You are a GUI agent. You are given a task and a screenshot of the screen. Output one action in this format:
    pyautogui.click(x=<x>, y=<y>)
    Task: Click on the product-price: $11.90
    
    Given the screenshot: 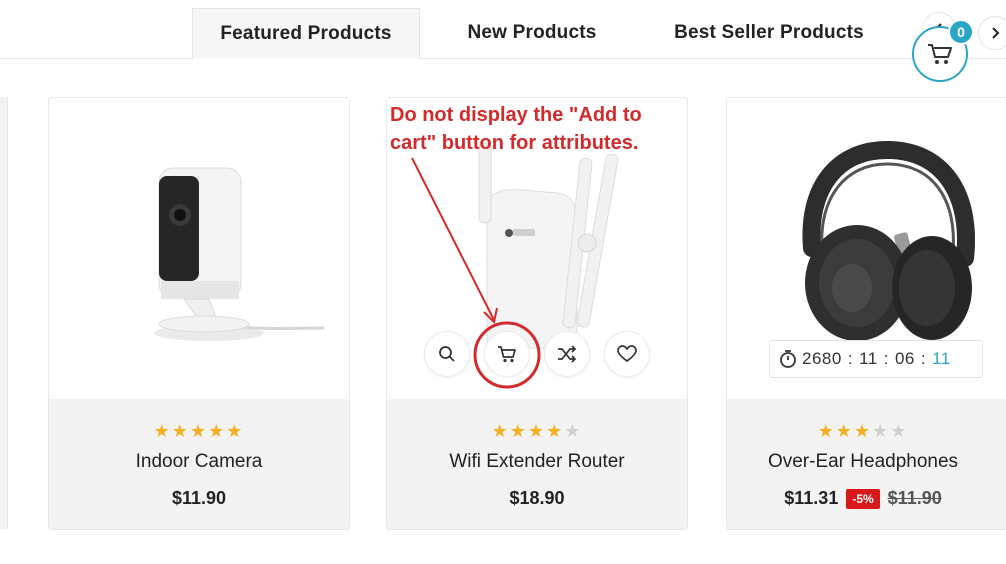 What is the action you would take?
    pyautogui.click(x=199, y=498)
    